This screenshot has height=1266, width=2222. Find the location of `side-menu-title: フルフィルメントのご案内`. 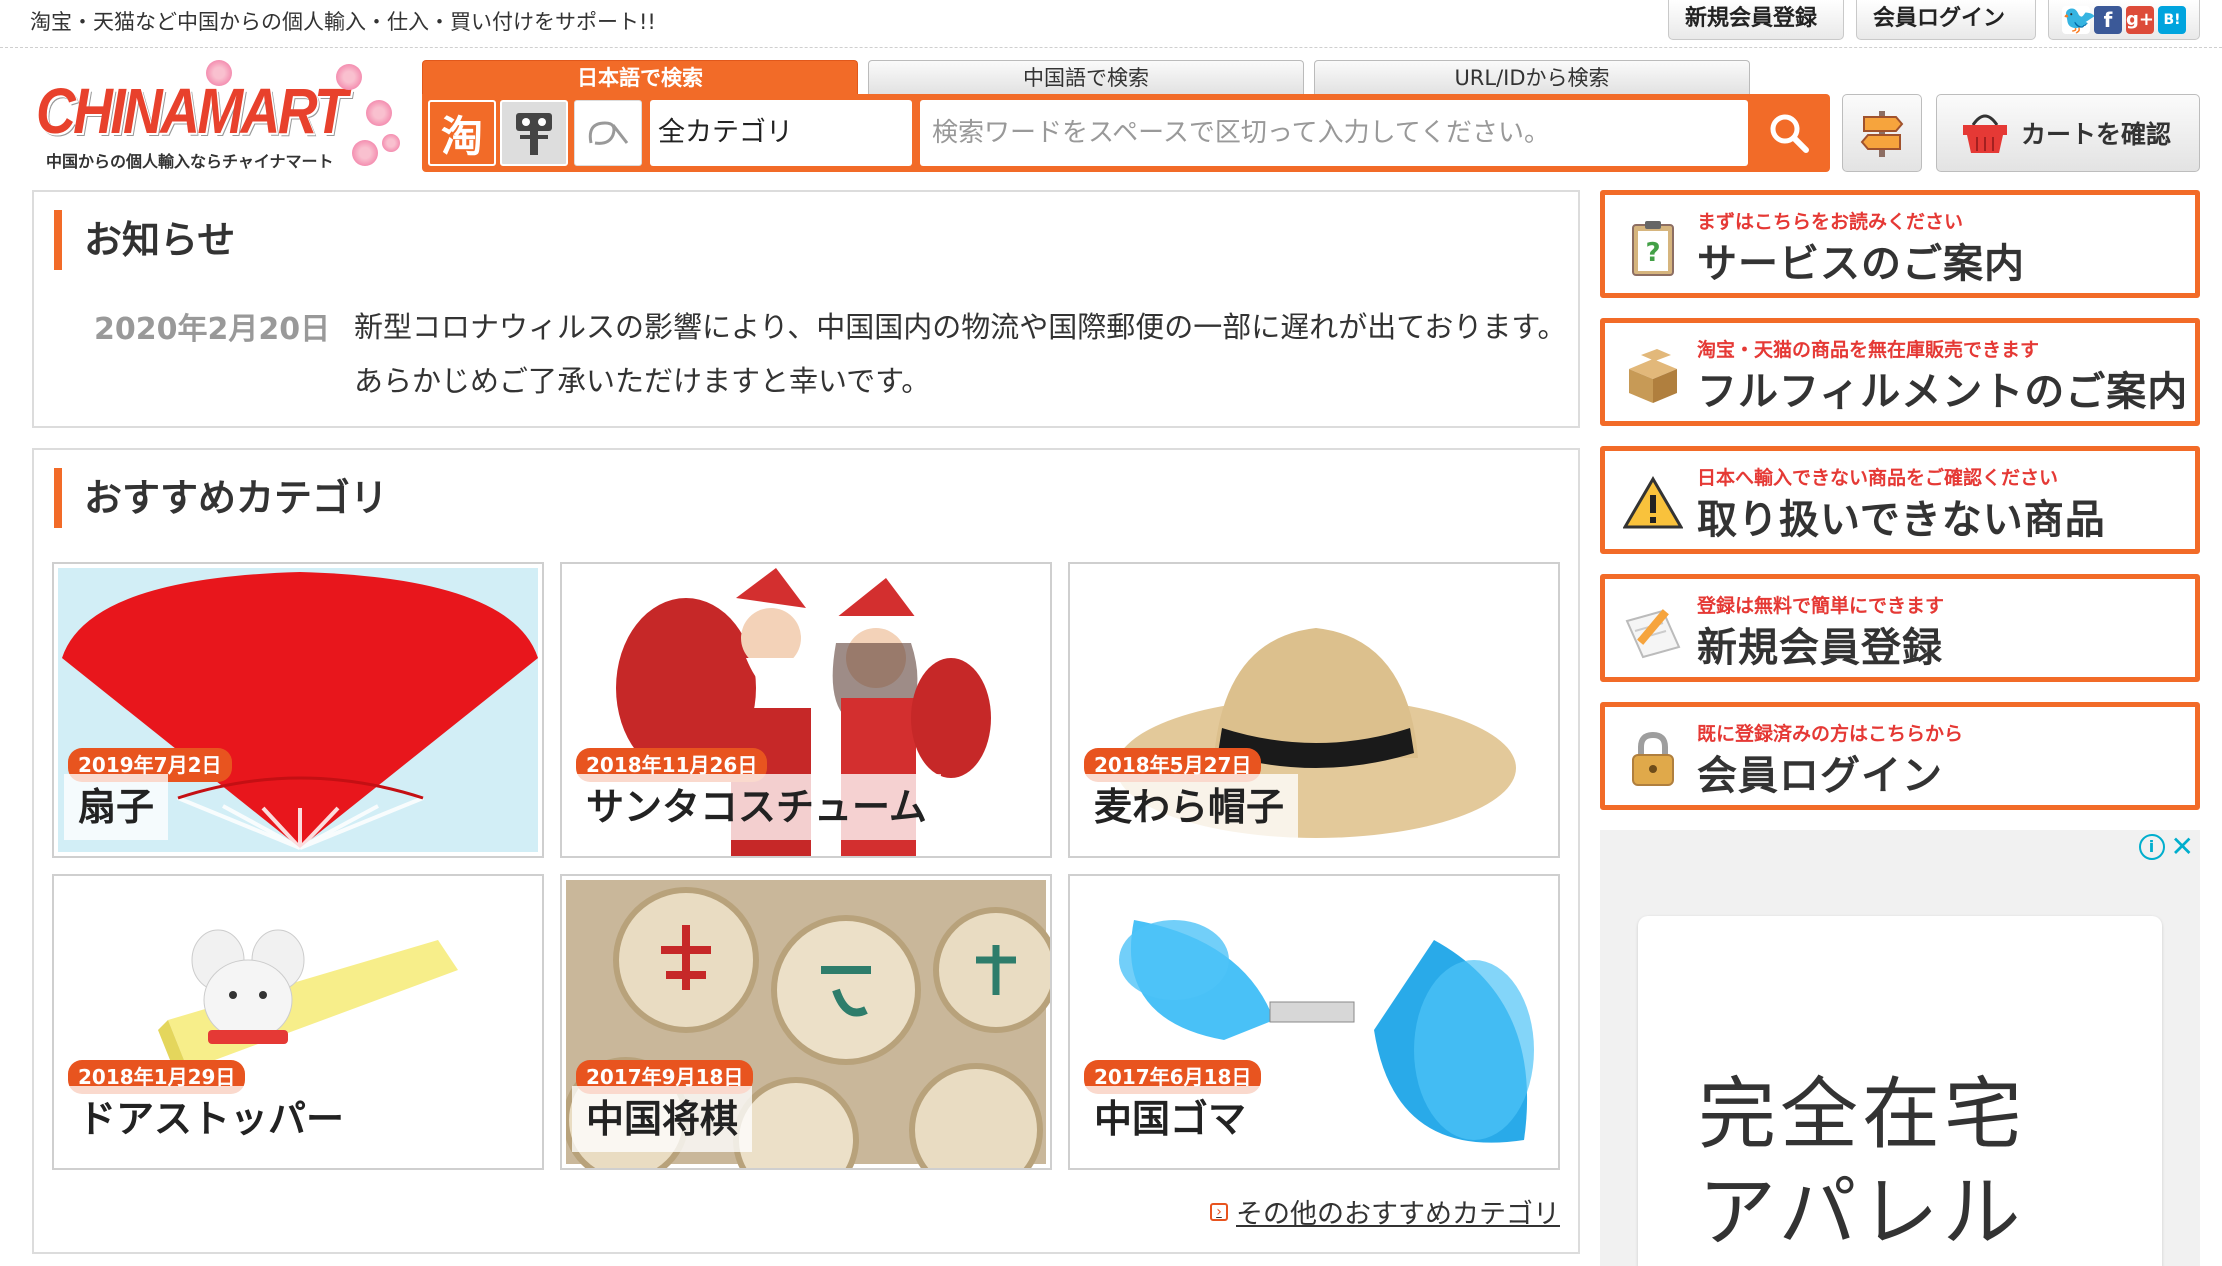

side-menu-title: フルフィルメントのご案内 is located at coordinates (1943, 392).